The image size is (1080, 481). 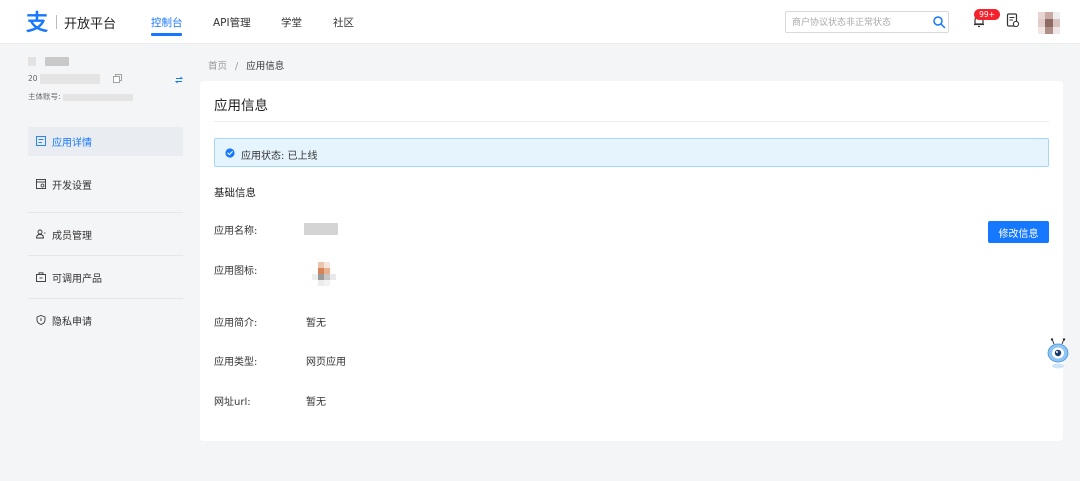 What do you see at coordinates (105, 141) in the screenshot?
I see `sidebar-item-app-detail: 应用详情` at bounding box center [105, 141].